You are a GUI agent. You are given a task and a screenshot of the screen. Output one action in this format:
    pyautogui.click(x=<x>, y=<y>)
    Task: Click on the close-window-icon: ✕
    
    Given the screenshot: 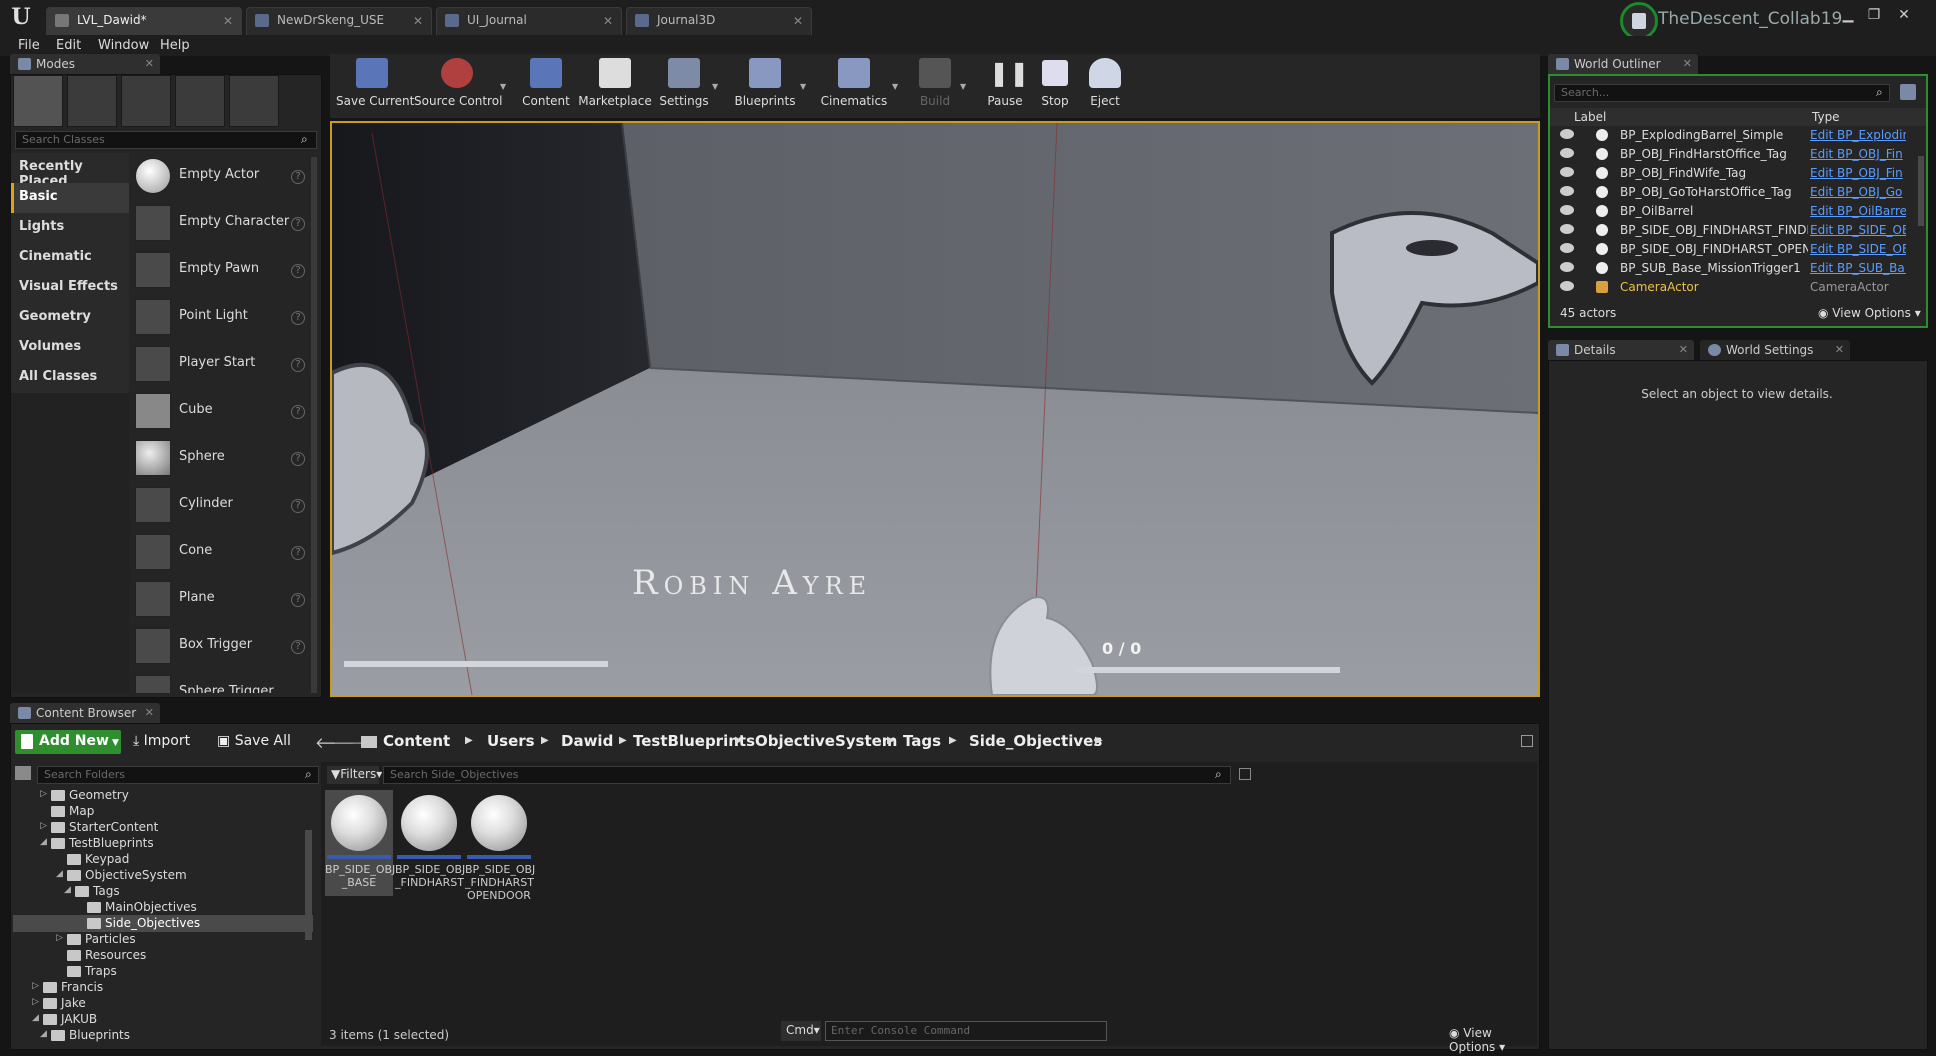 What is the action you would take?
    pyautogui.click(x=1904, y=15)
    